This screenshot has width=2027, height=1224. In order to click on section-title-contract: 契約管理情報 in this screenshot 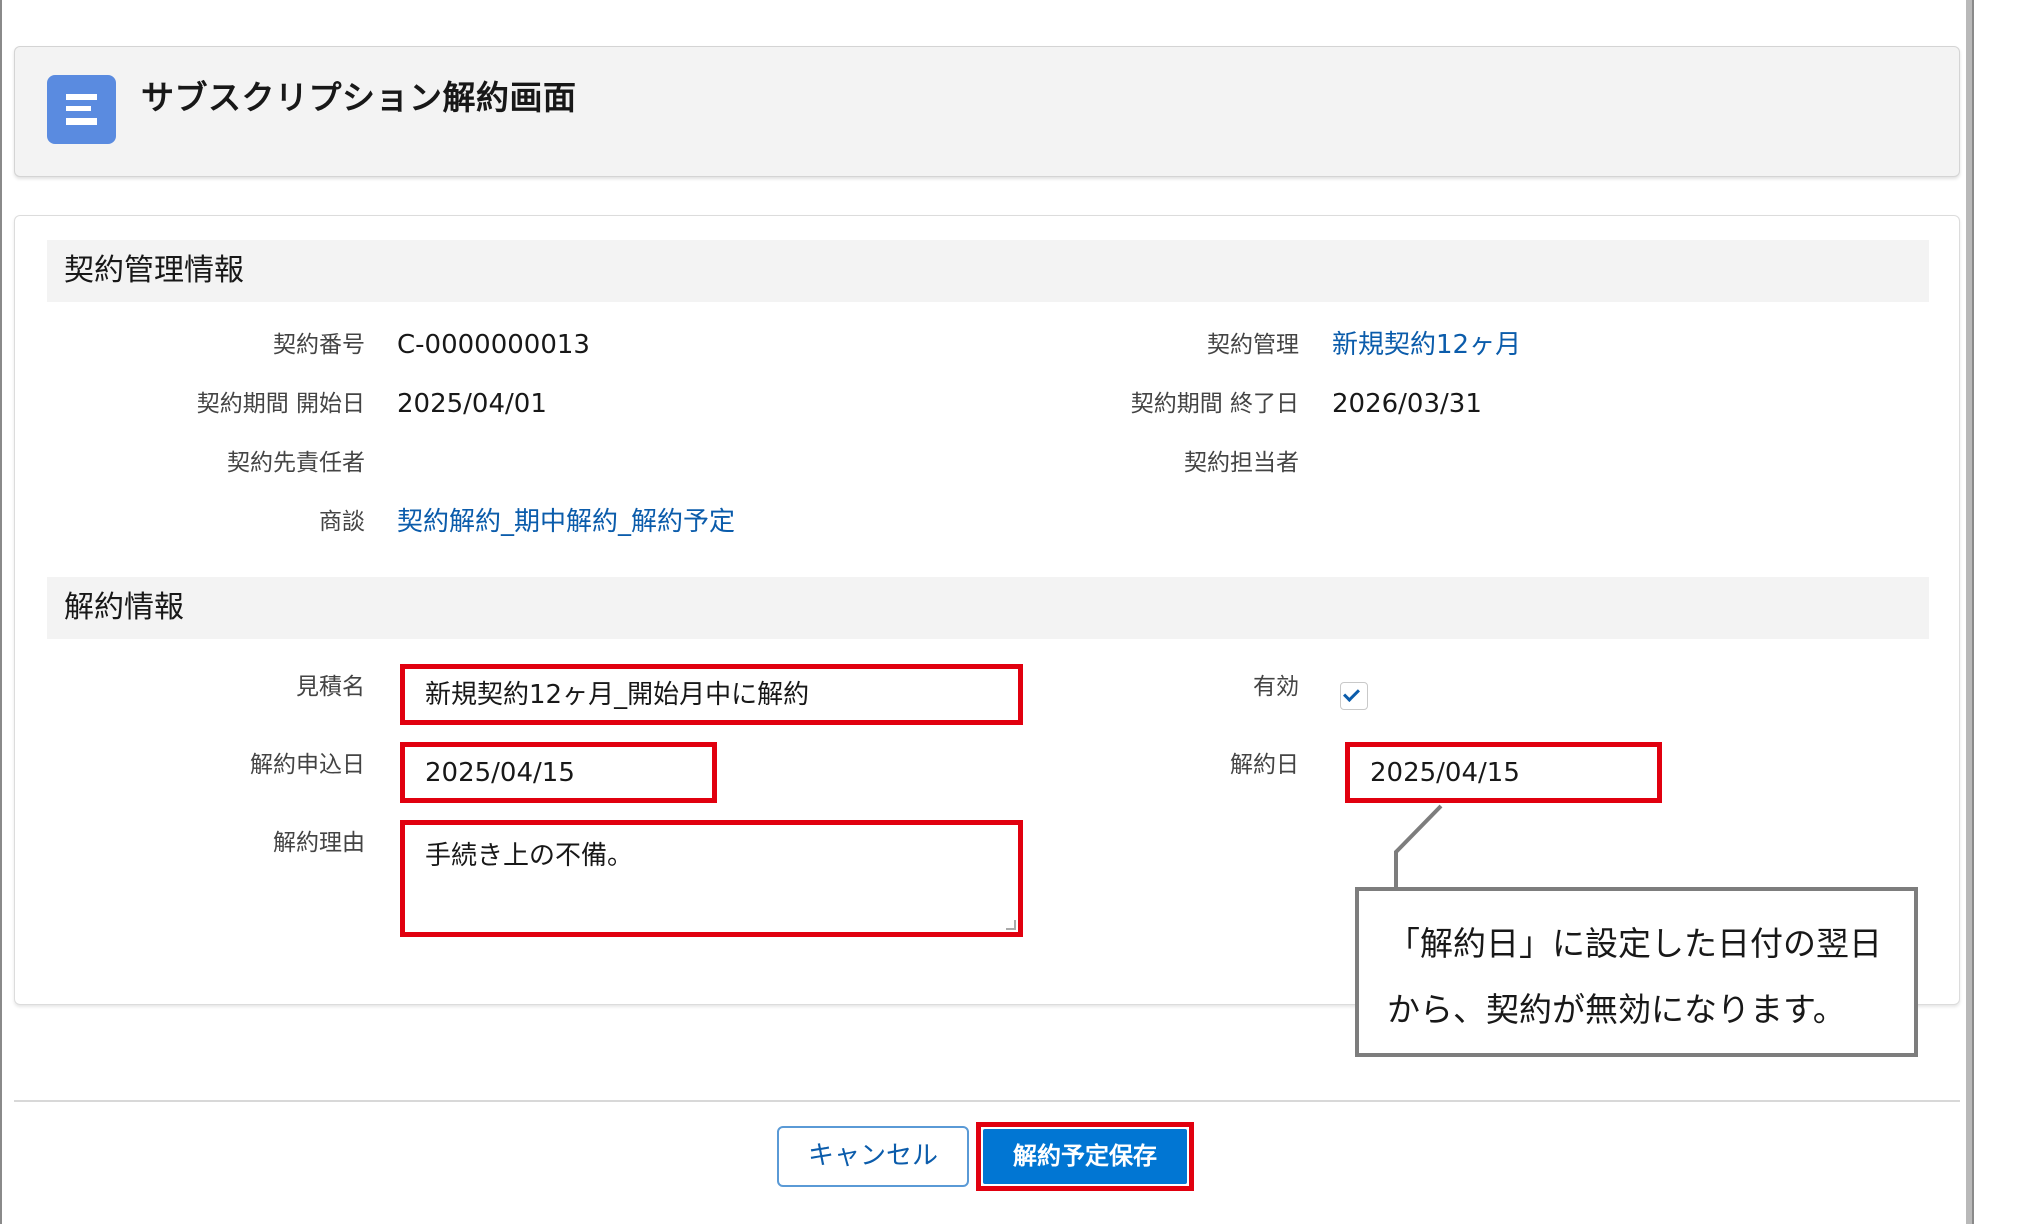, I will do `click(154, 270)`.